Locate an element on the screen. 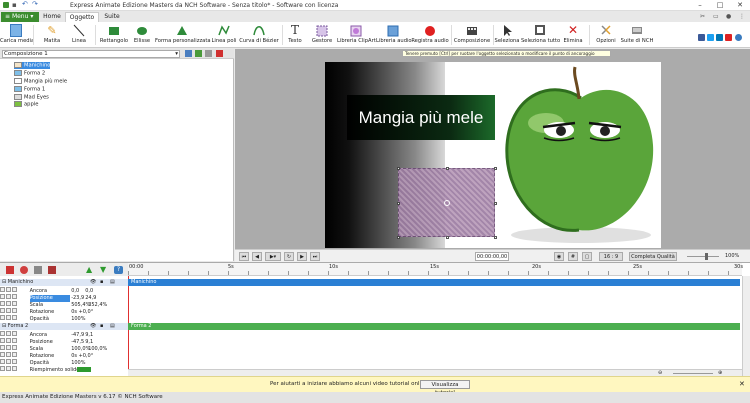 Image resolution: width=750 pixels, height=403 pixels. options-button: Opzioni is located at coordinates (606, 35).